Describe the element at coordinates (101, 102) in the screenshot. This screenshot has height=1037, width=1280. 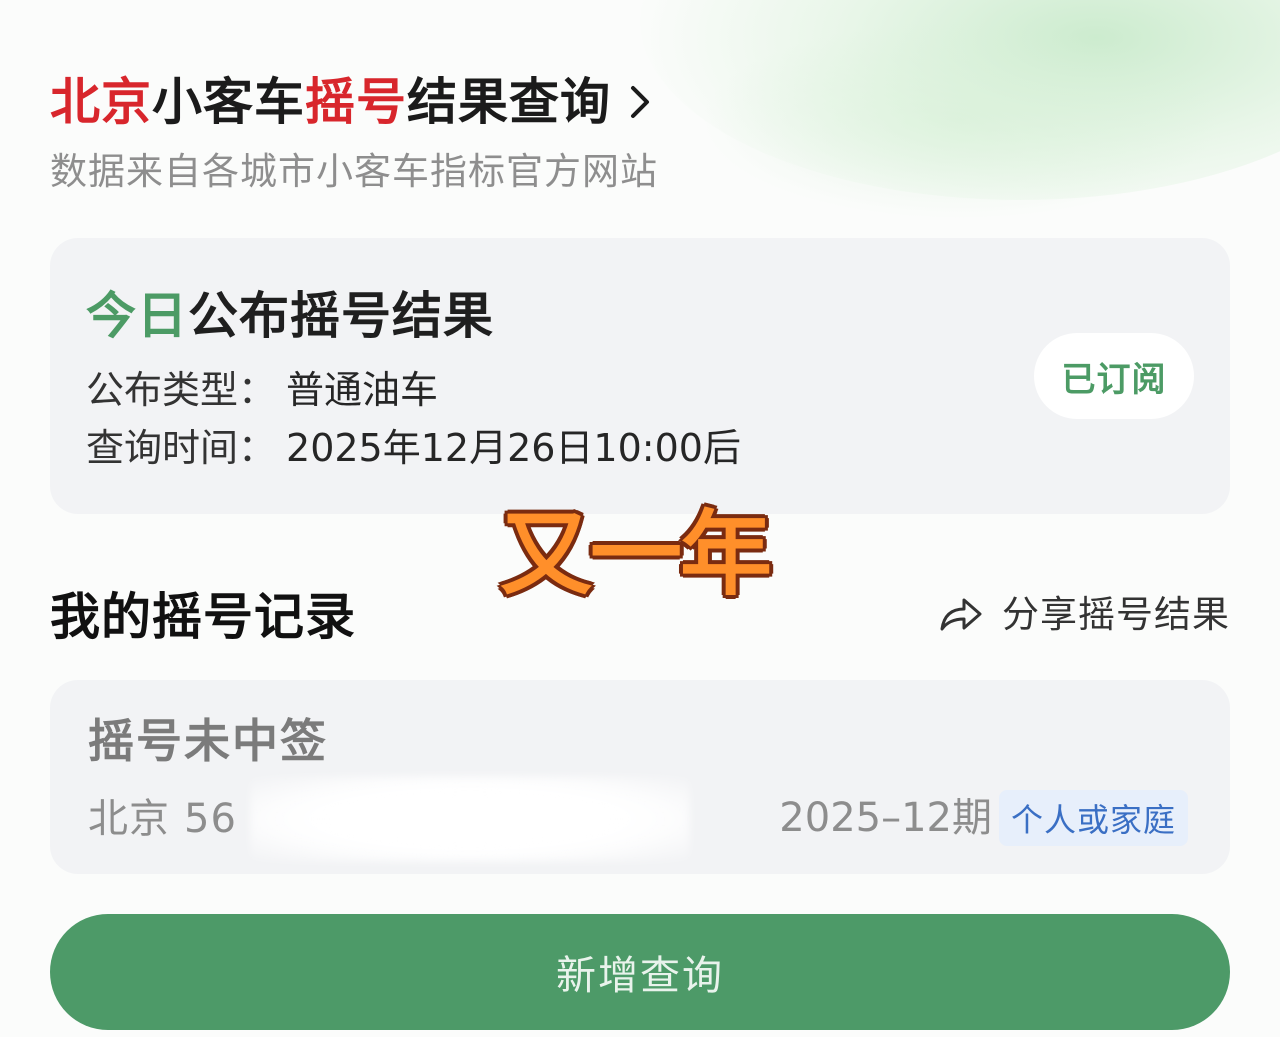
I see `title-city: 北京` at that location.